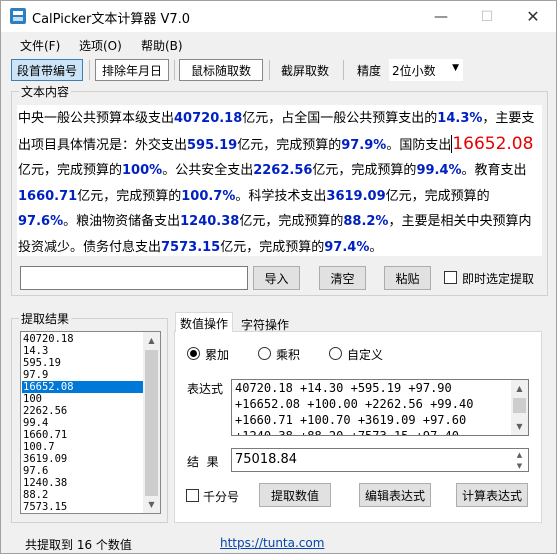 This screenshot has width=557, height=554. Describe the element at coordinates (83, 435) in the screenshot. I see `list-item: 1660.71` at that location.